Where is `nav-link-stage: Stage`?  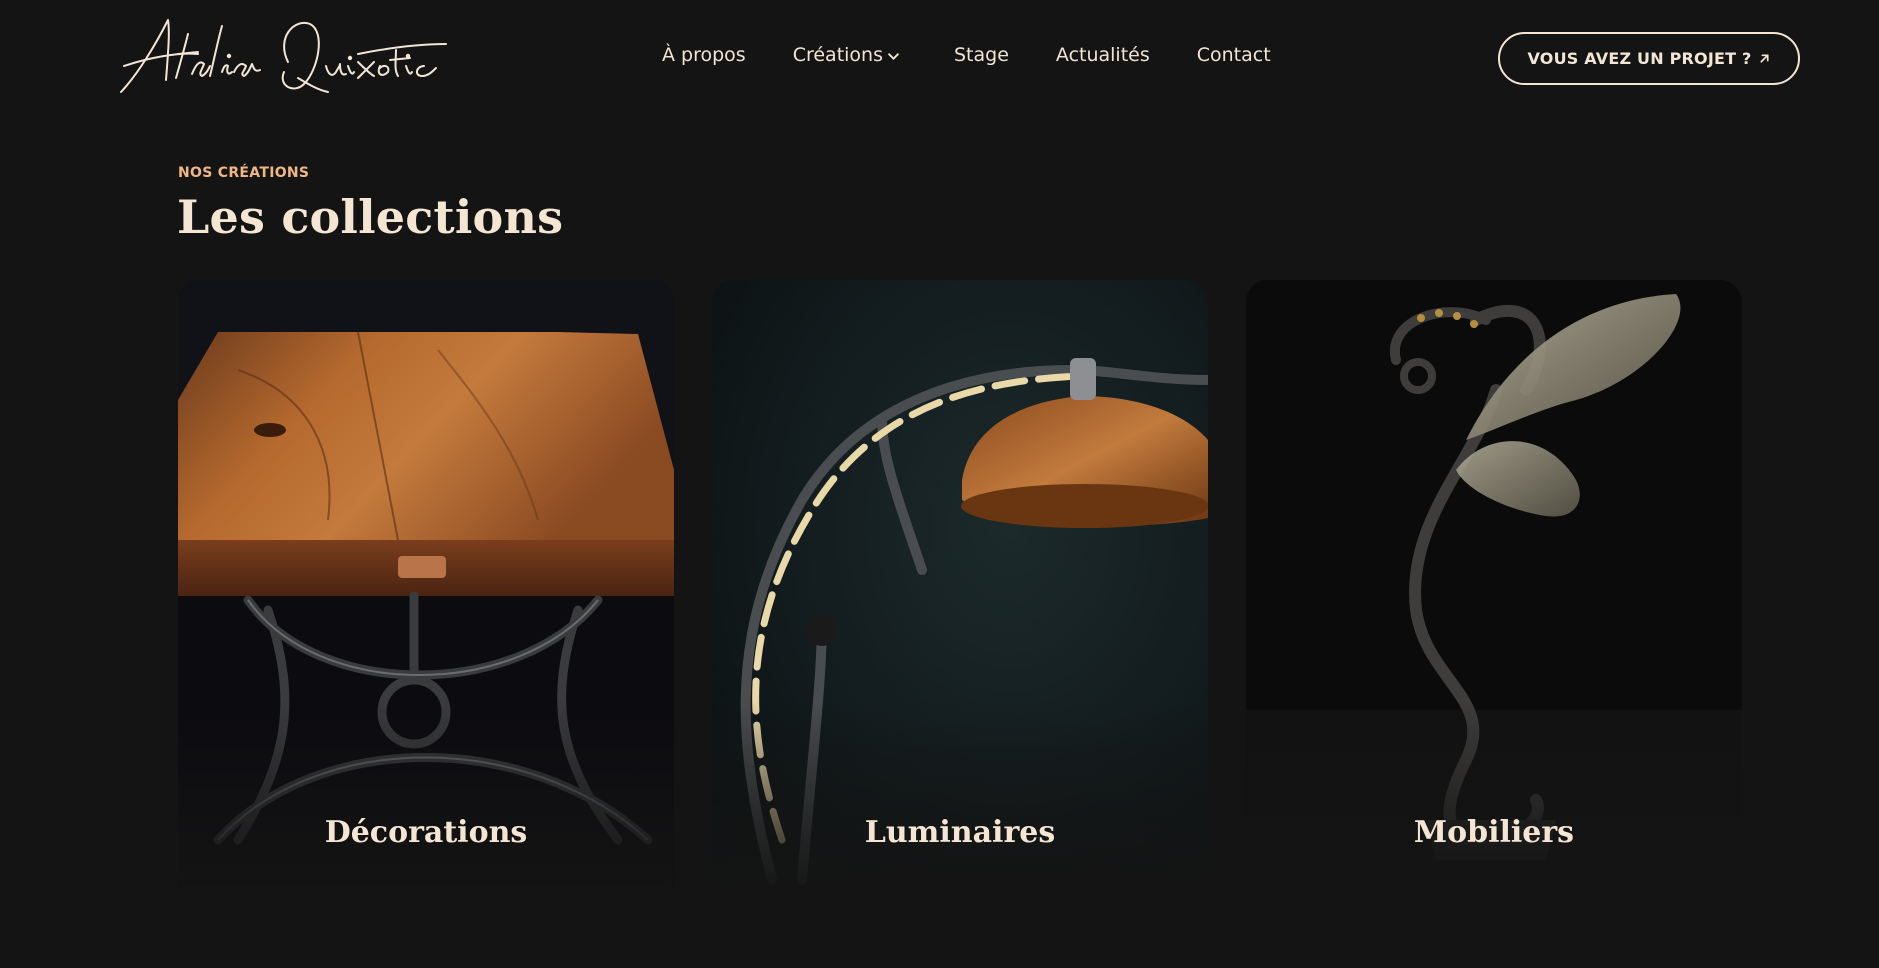 nav-link-stage: Stage is located at coordinates (981, 55).